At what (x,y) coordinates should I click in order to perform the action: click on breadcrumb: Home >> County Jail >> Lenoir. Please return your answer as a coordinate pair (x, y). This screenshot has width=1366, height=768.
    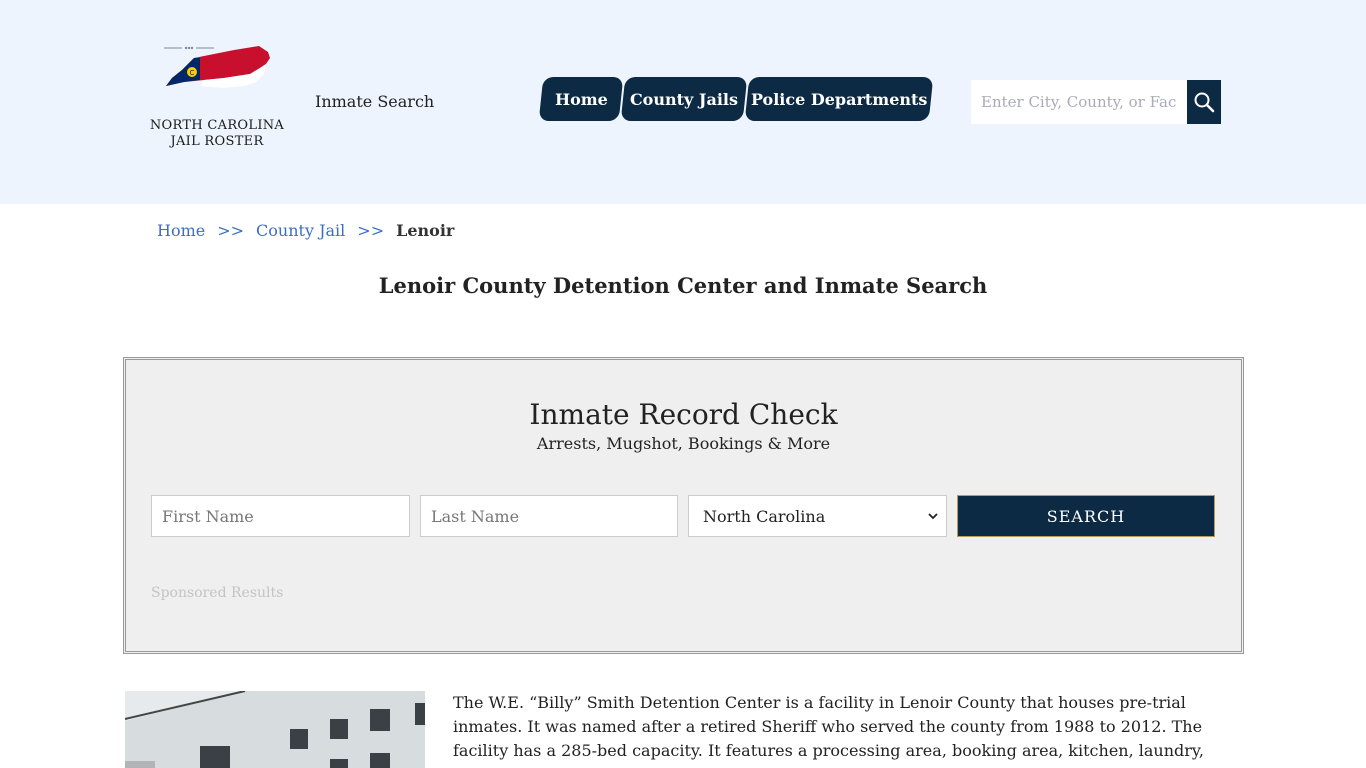
    Looking at the image, I should click on (305, 230).